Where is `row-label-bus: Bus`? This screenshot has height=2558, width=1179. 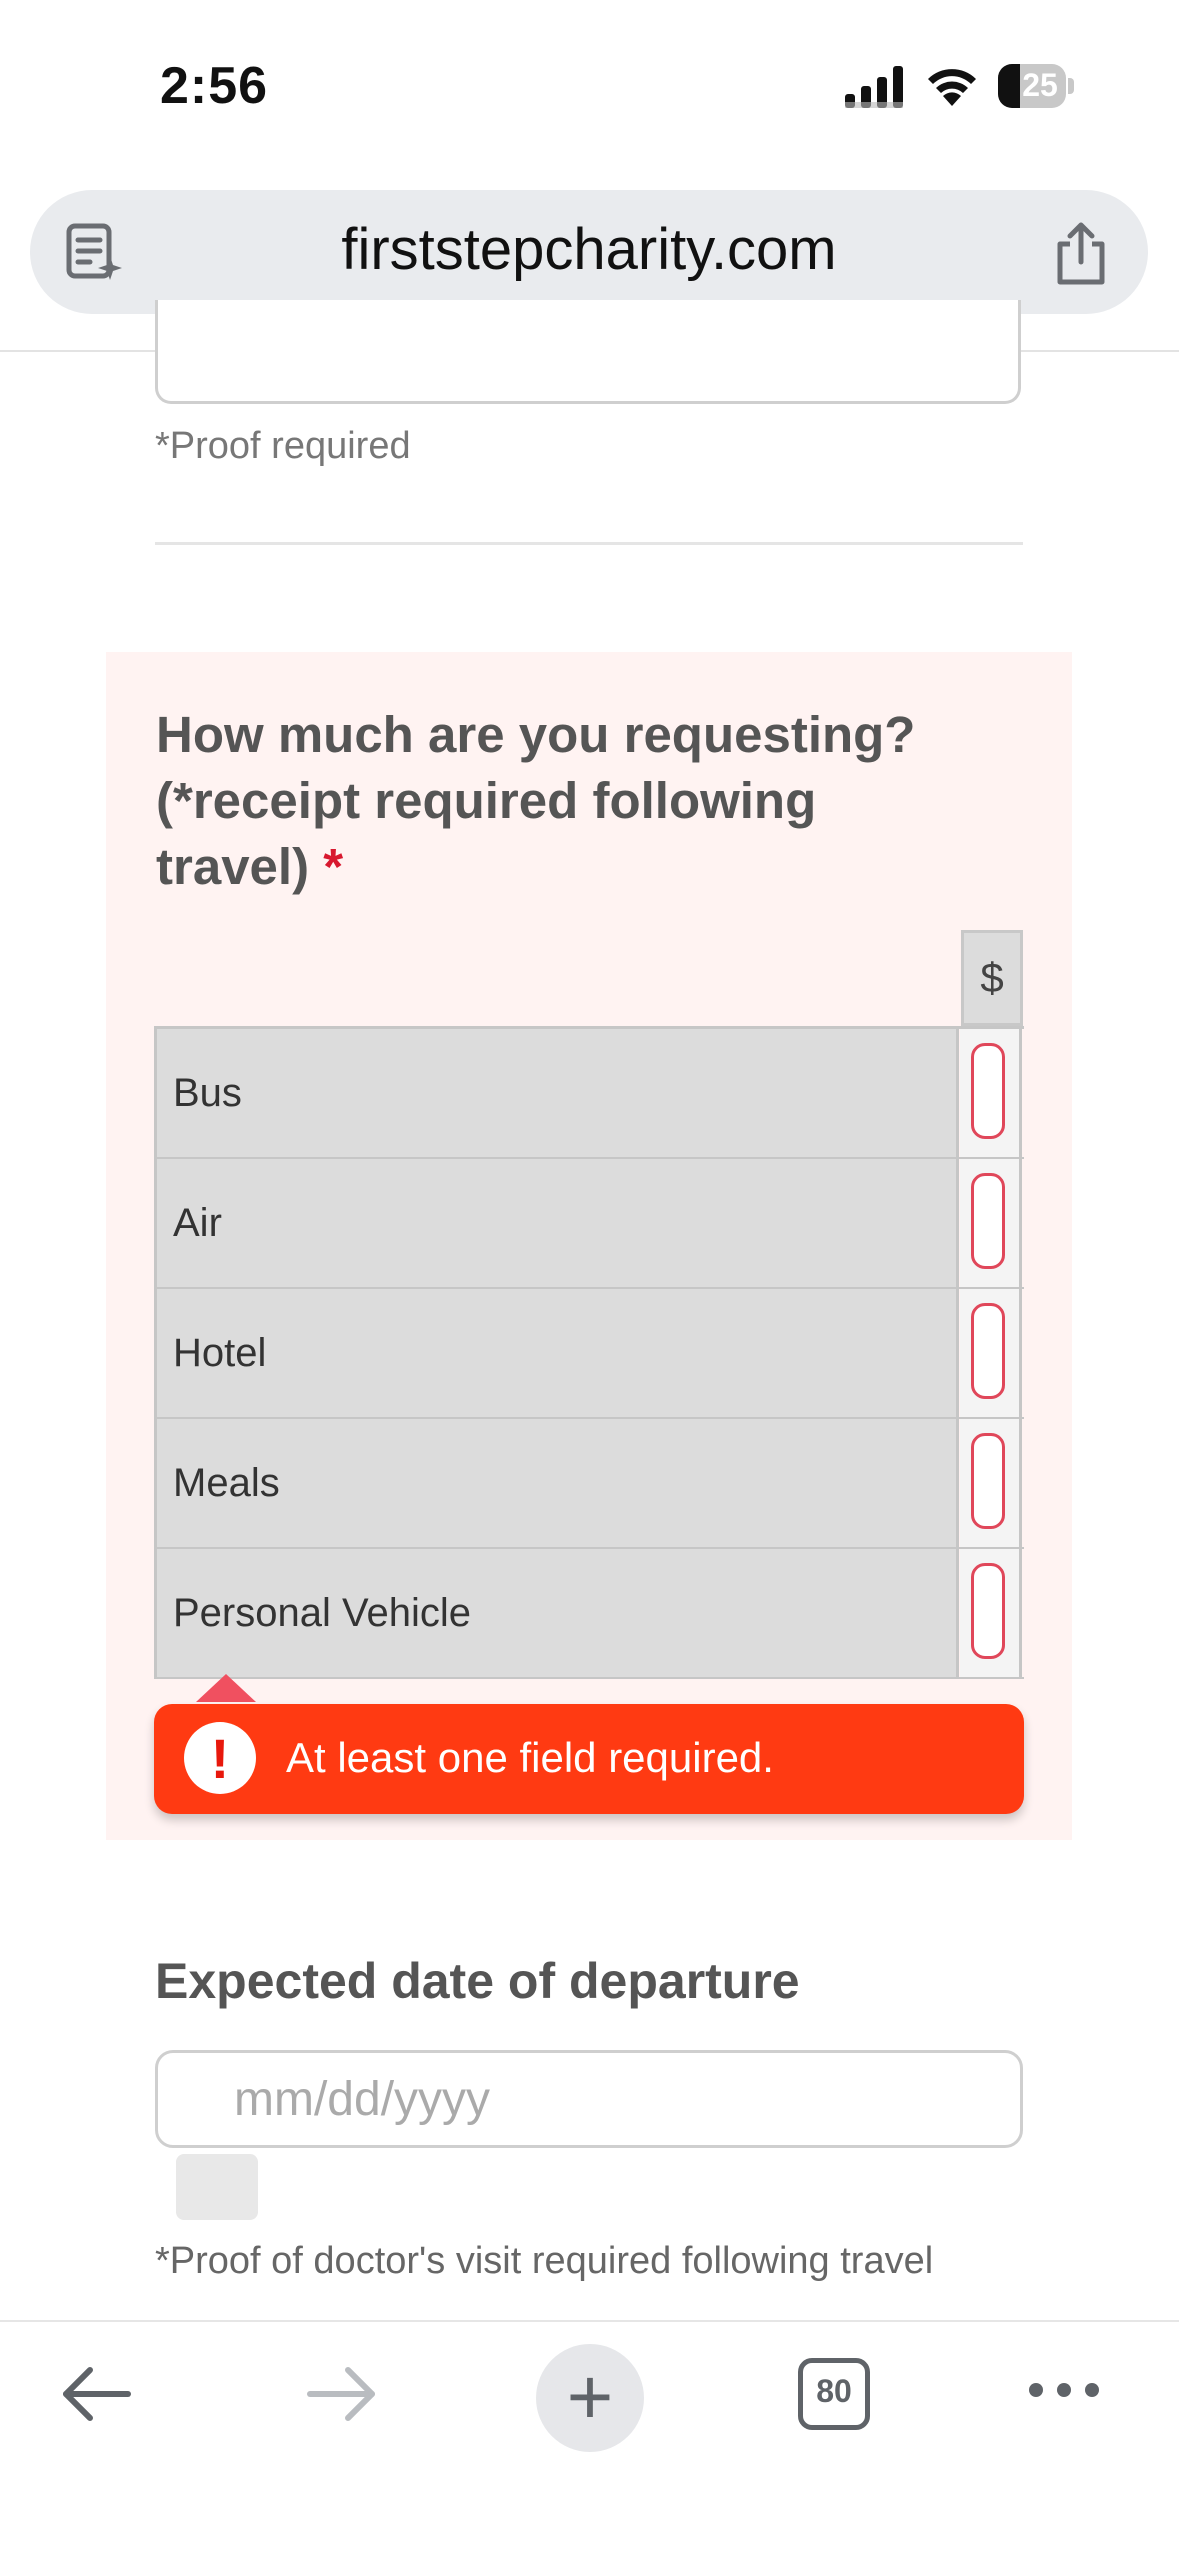
row-label-bus: Bus is located at coordinates (556, 1093).